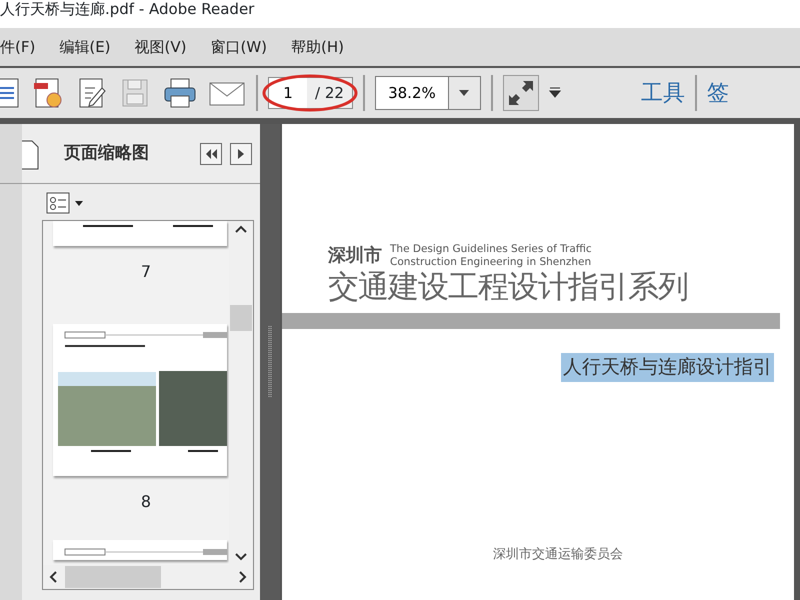 The image size is (800, 600). Describe the element at coordinates (146, 271) in the screenshot. I see `page-number-label: 7` at that location.